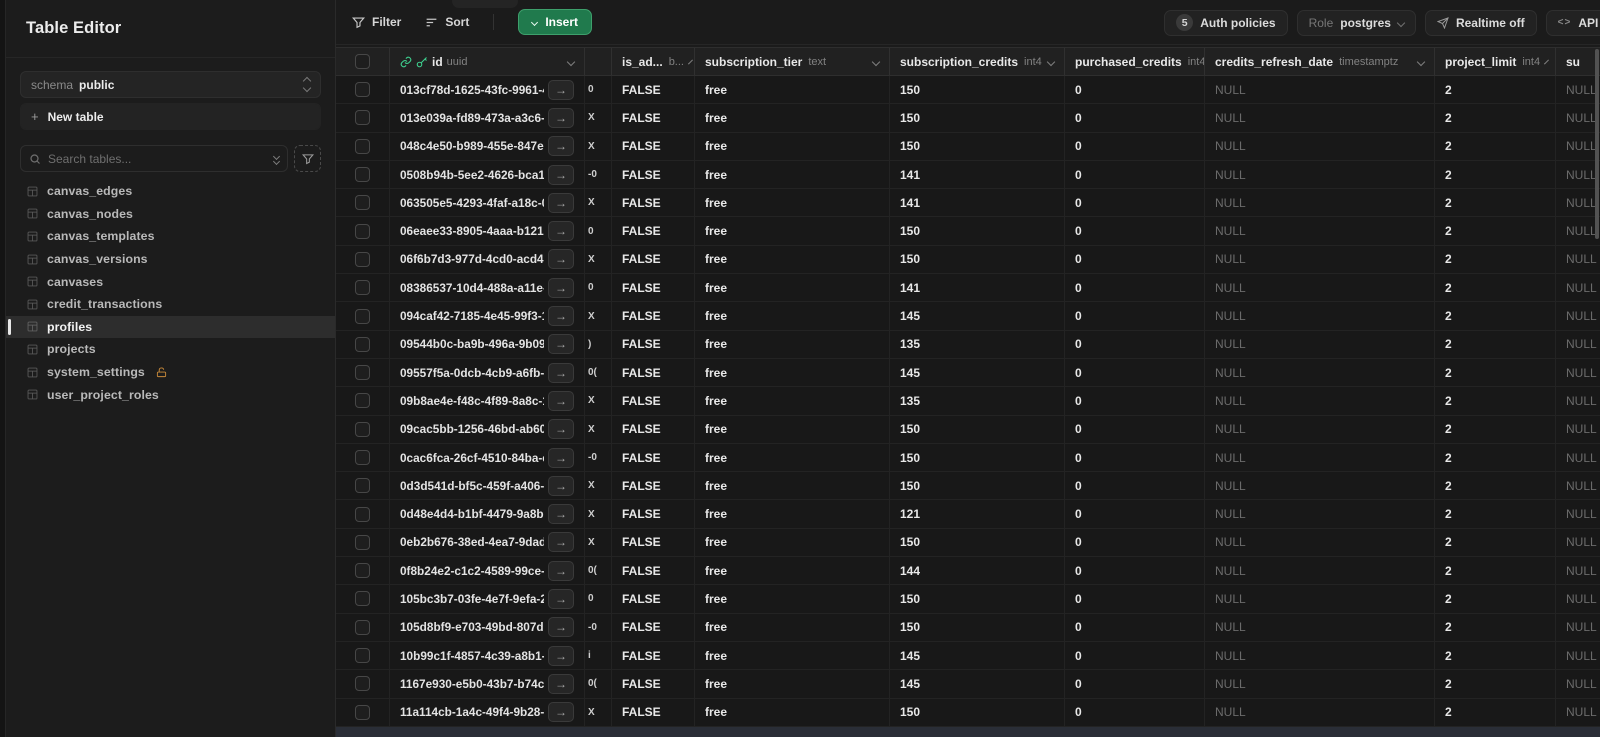 The width and height of the screenshot is (1600, 737). Describe the element at coordinates (487, 542) in the screenshot. I see `cell-id: 0eb2b676-38ed-4ea7-9dad-38e6... →` at that location.